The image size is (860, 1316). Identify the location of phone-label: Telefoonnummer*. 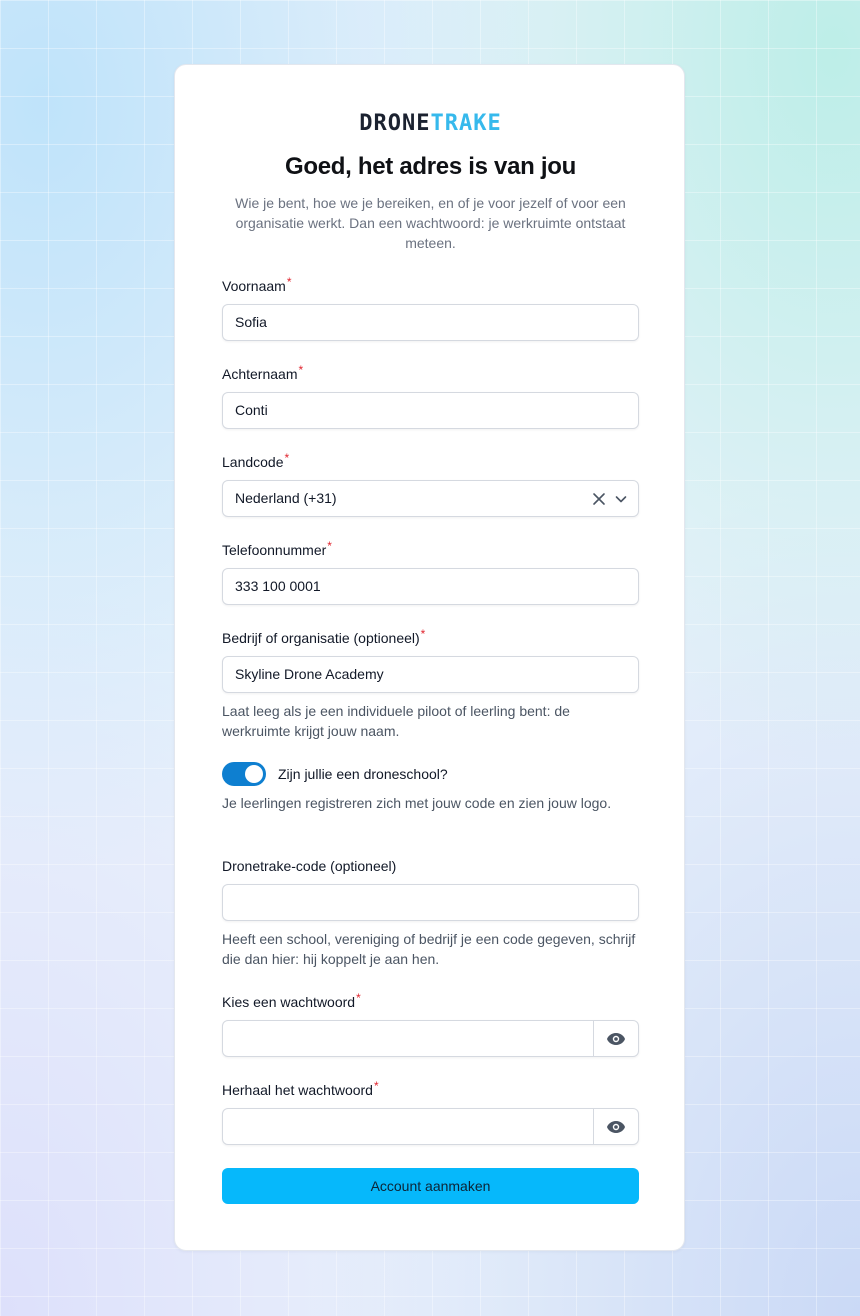
(277, 548).